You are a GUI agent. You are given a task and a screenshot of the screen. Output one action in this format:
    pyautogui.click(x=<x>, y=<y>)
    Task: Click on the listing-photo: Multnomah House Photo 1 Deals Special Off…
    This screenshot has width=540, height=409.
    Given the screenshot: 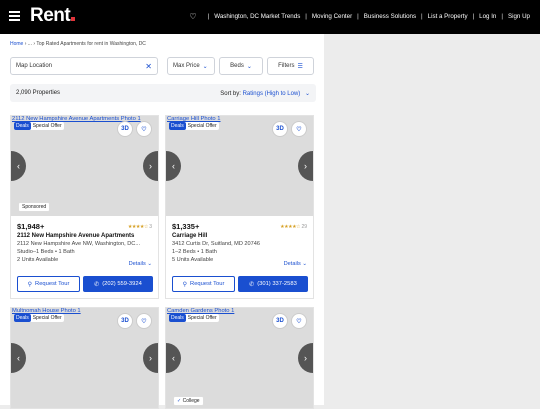 What is the action you would take?
    pyautogui.click(x=84, y=358)
    